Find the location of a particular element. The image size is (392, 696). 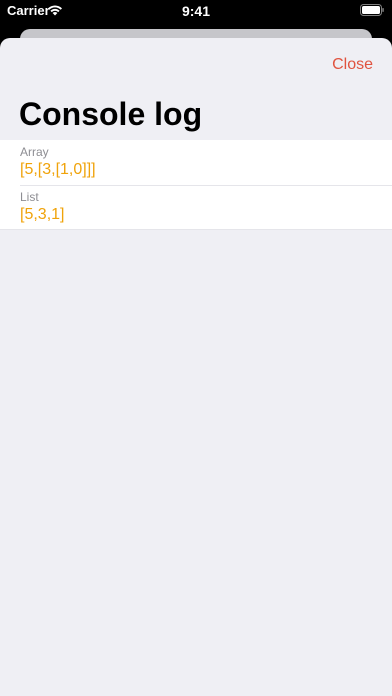

clock: 9:41 is located at coordinates (196, 11).